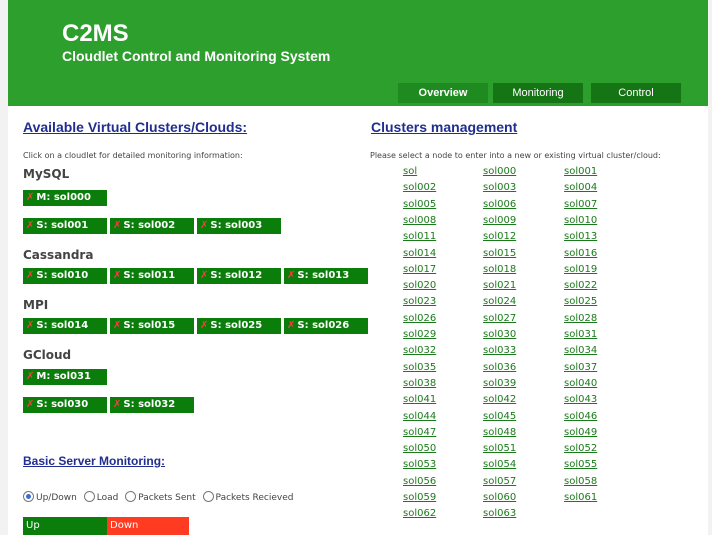 Image resolution: width=712 pixels, height=535 pixels. Describe the element at coordinates (152, 276) in the screenshot. I see `node-button-sol011: ✗ S: sol011` at that location.